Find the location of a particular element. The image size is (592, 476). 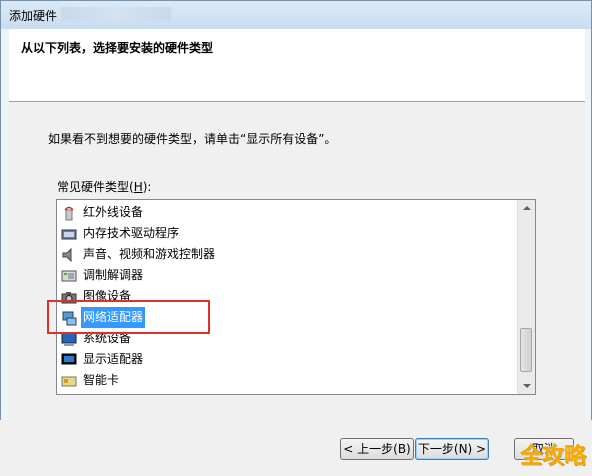

infrared-icon is located at coordinates (69, 213).